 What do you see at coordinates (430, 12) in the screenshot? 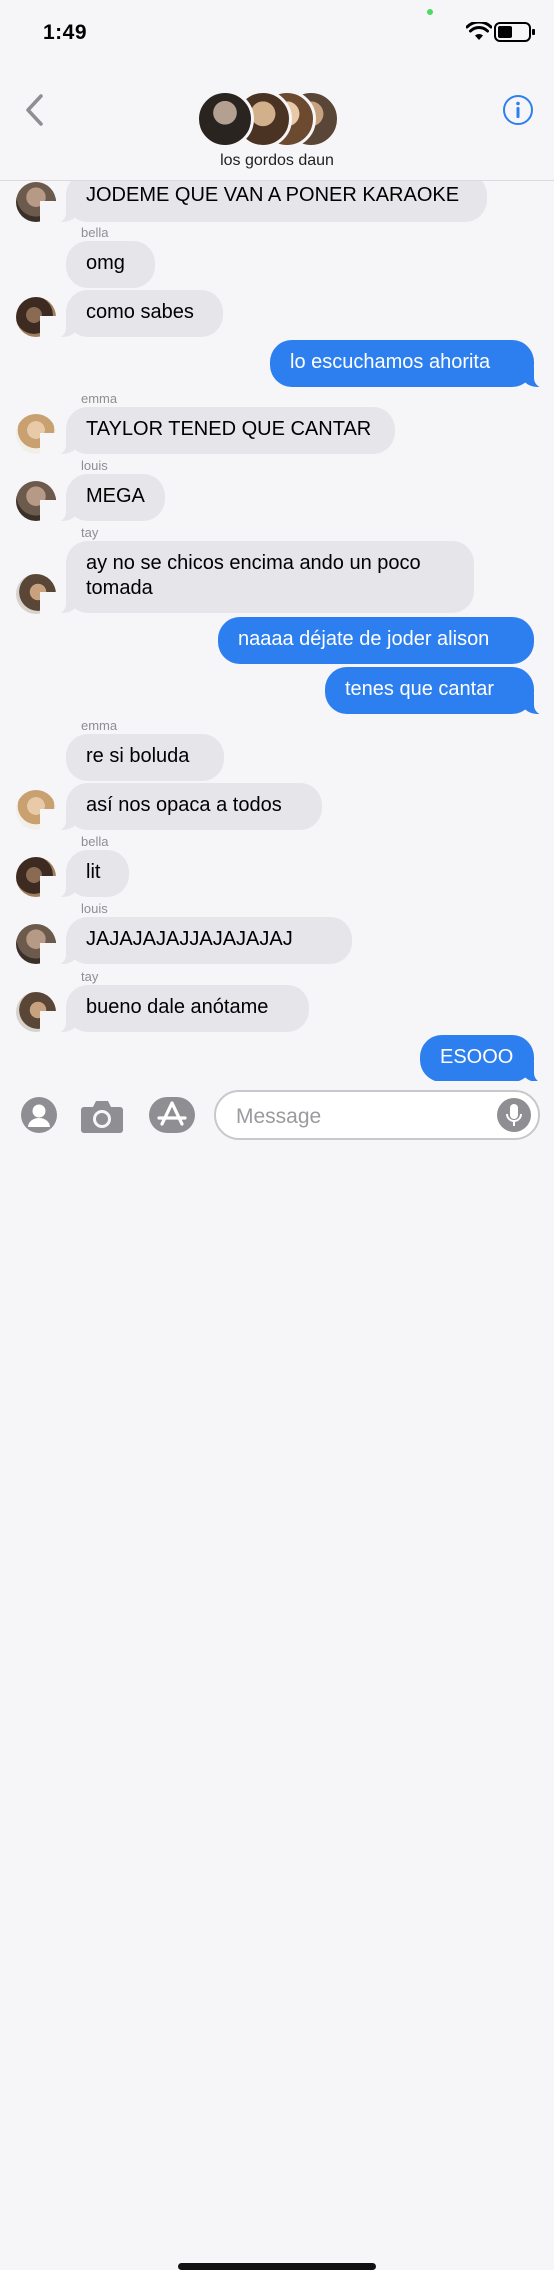
I see `camera-indicator-dot` at bounding box center [430, 12].